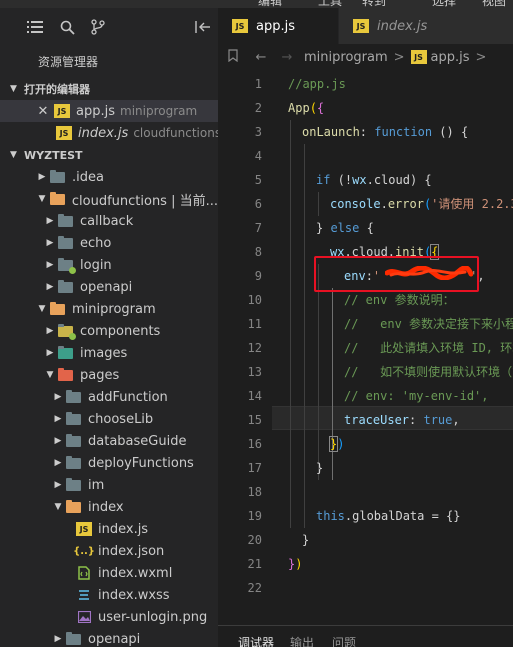 Image resolution: width=513 pixels, height=647 pixels. I want to click on code-line-20: }, so click(306, 540).